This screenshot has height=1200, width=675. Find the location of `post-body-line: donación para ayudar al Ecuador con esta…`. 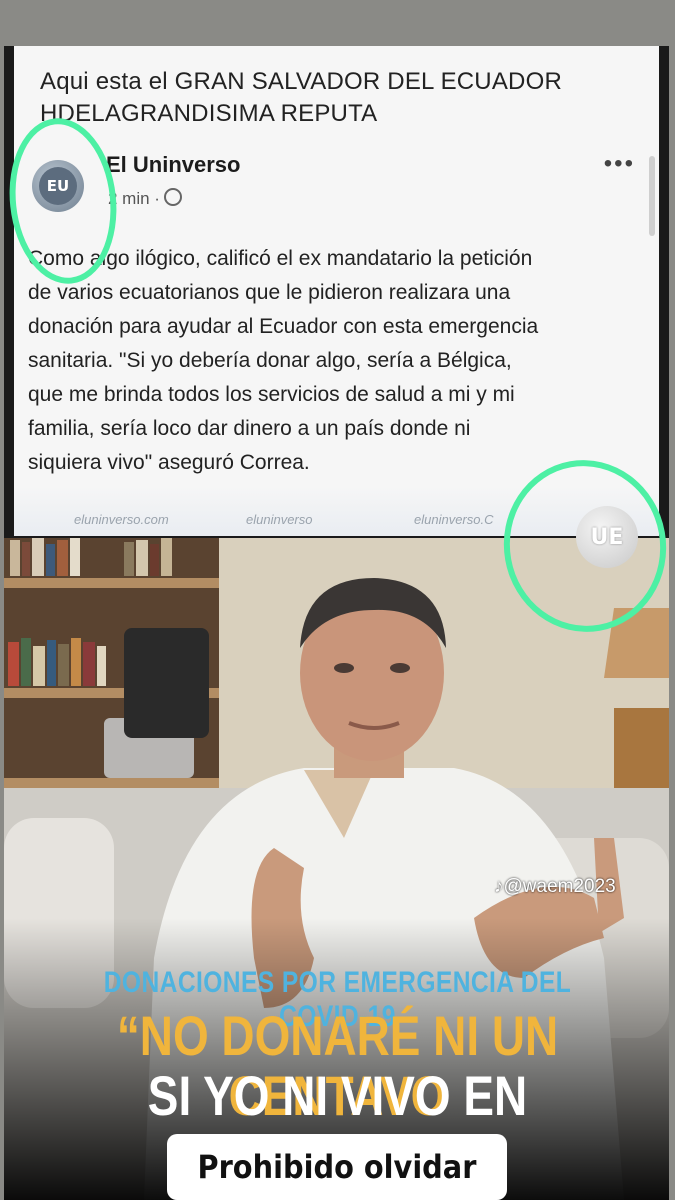

post-body-line: donación para ayudar al Ecuador con esta… is located at coordinates (283, 326).